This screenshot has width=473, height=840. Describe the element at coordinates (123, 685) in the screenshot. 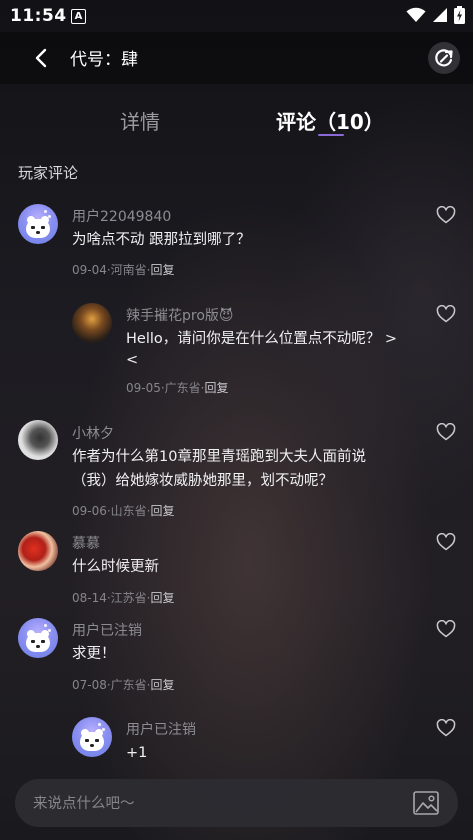

I see `comment-meta: 07-08·广东省·回复` at that location.